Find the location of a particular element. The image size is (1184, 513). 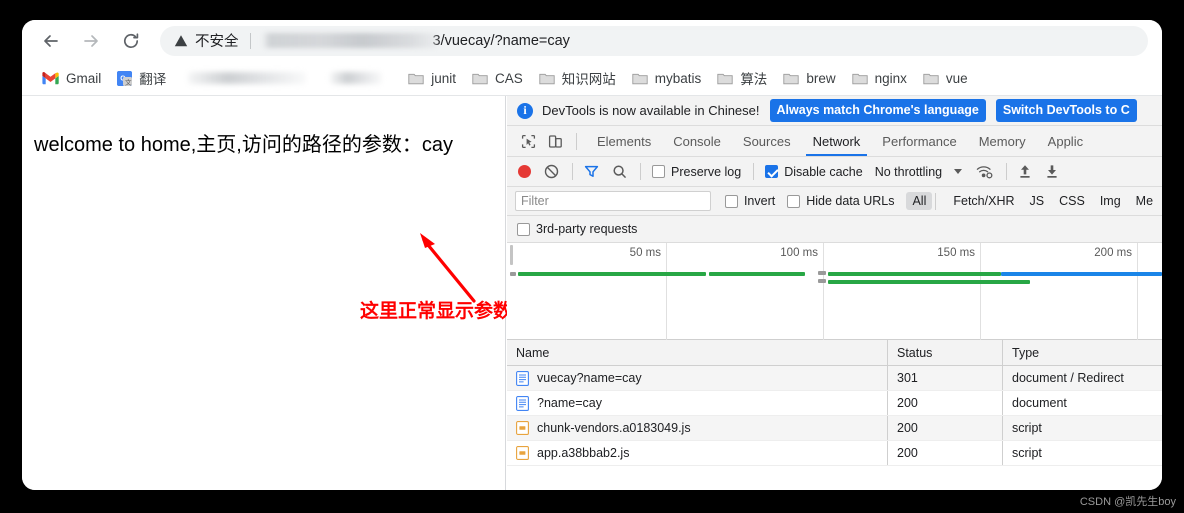

back-button is located at coordinates (51, 41).